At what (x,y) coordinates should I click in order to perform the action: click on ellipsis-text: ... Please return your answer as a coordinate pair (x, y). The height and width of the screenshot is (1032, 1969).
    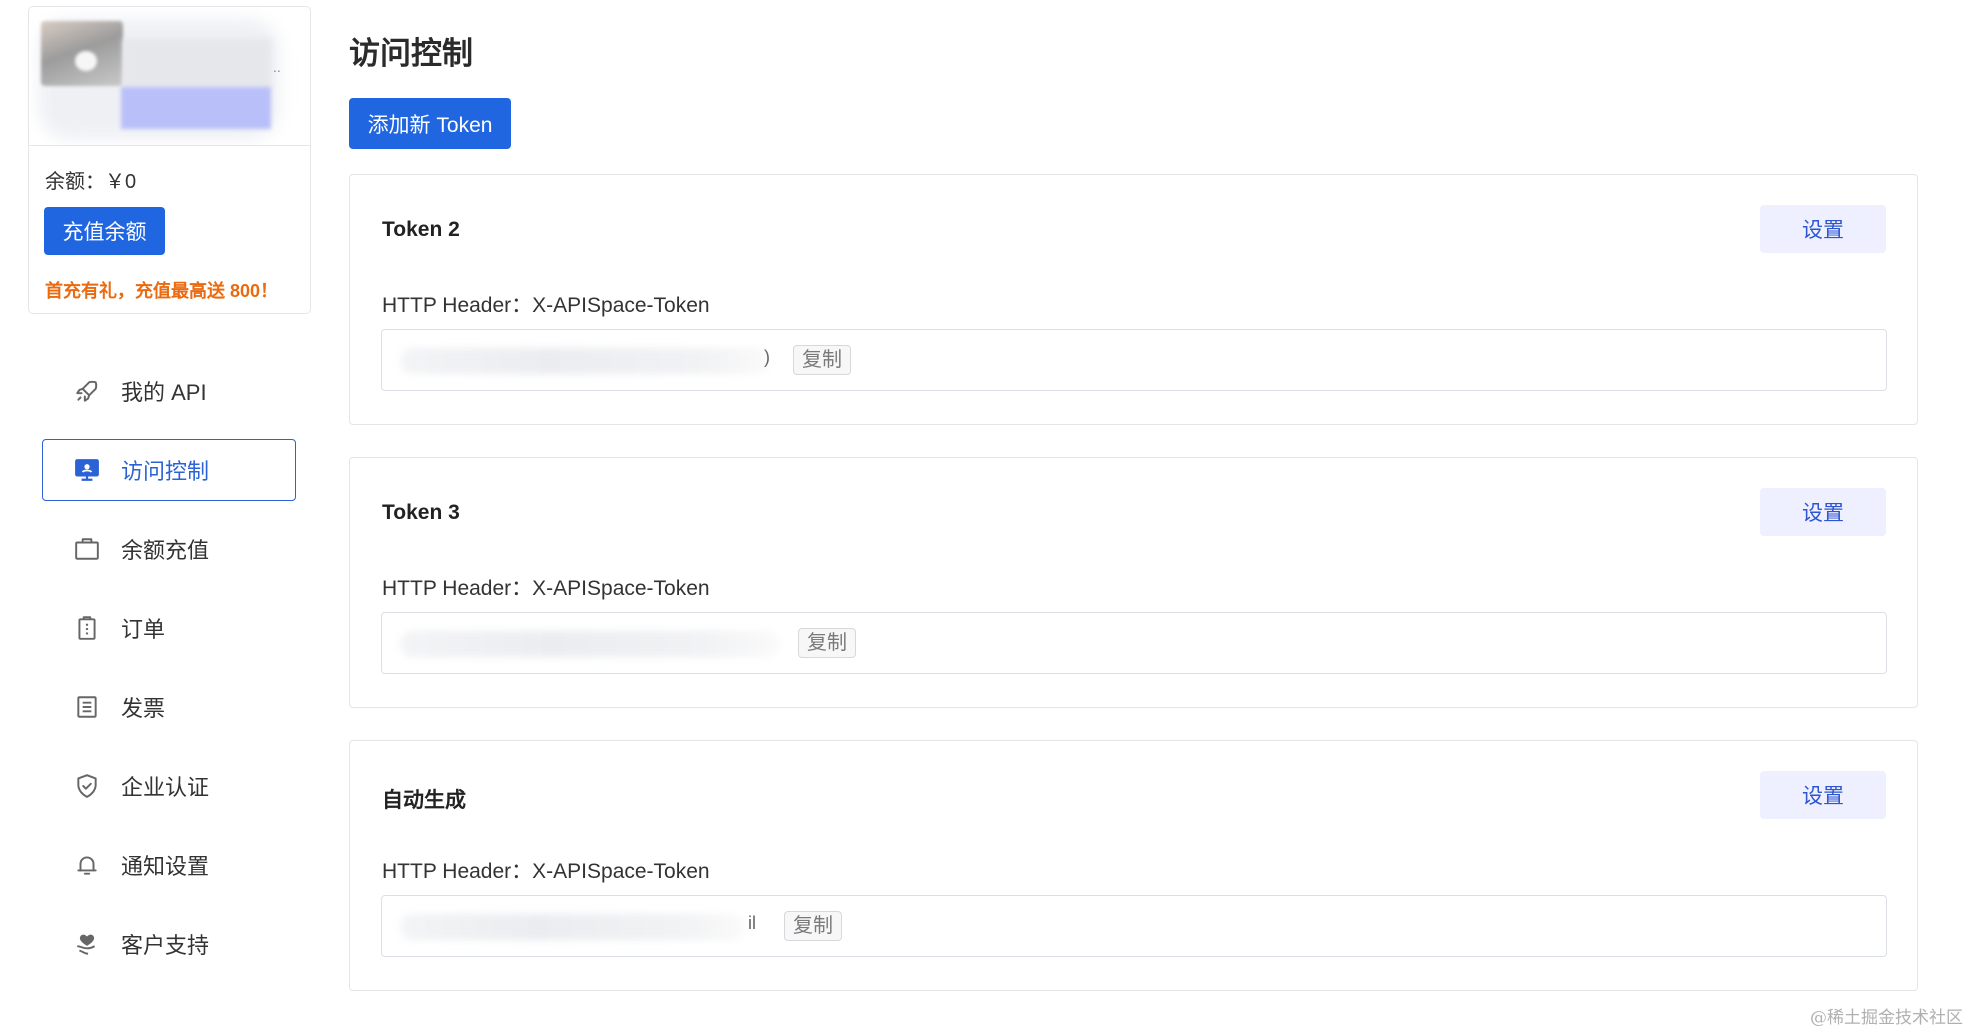
    Looking at the image, I should click on (277, 67).